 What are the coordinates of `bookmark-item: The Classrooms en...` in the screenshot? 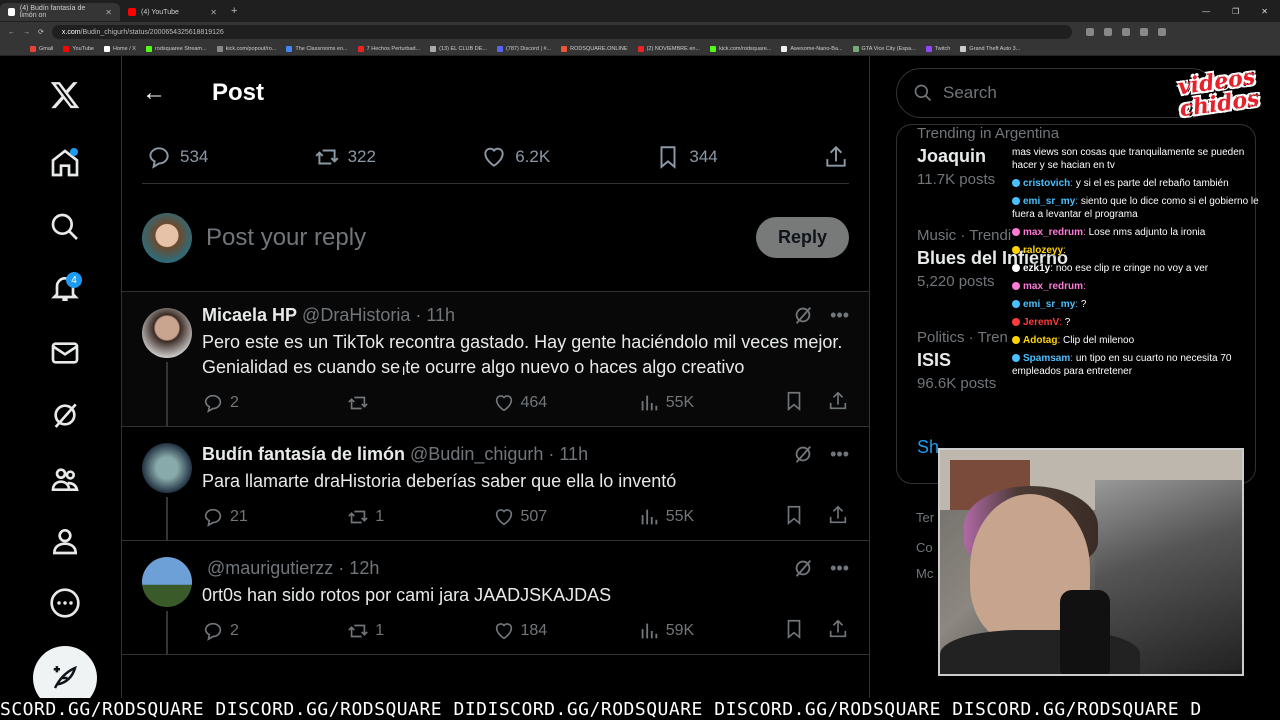 It's located at (317, 48).